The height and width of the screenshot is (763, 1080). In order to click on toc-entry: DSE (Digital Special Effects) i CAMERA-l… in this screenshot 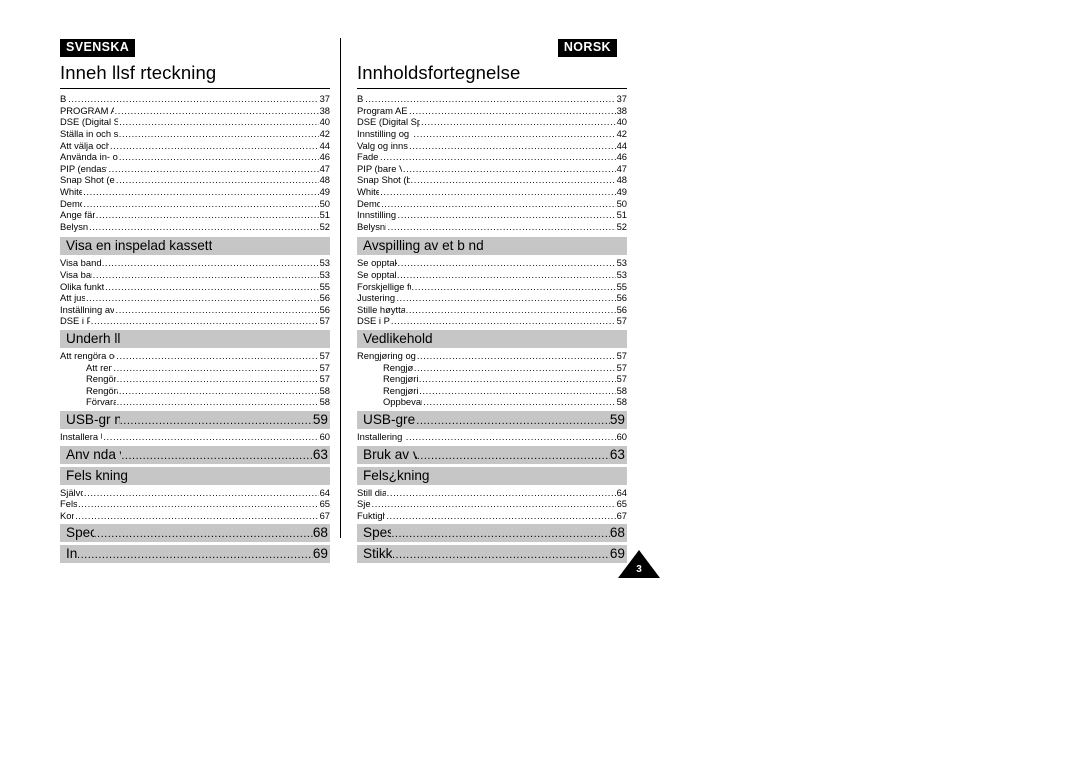, I will do `click(195, 122)`.